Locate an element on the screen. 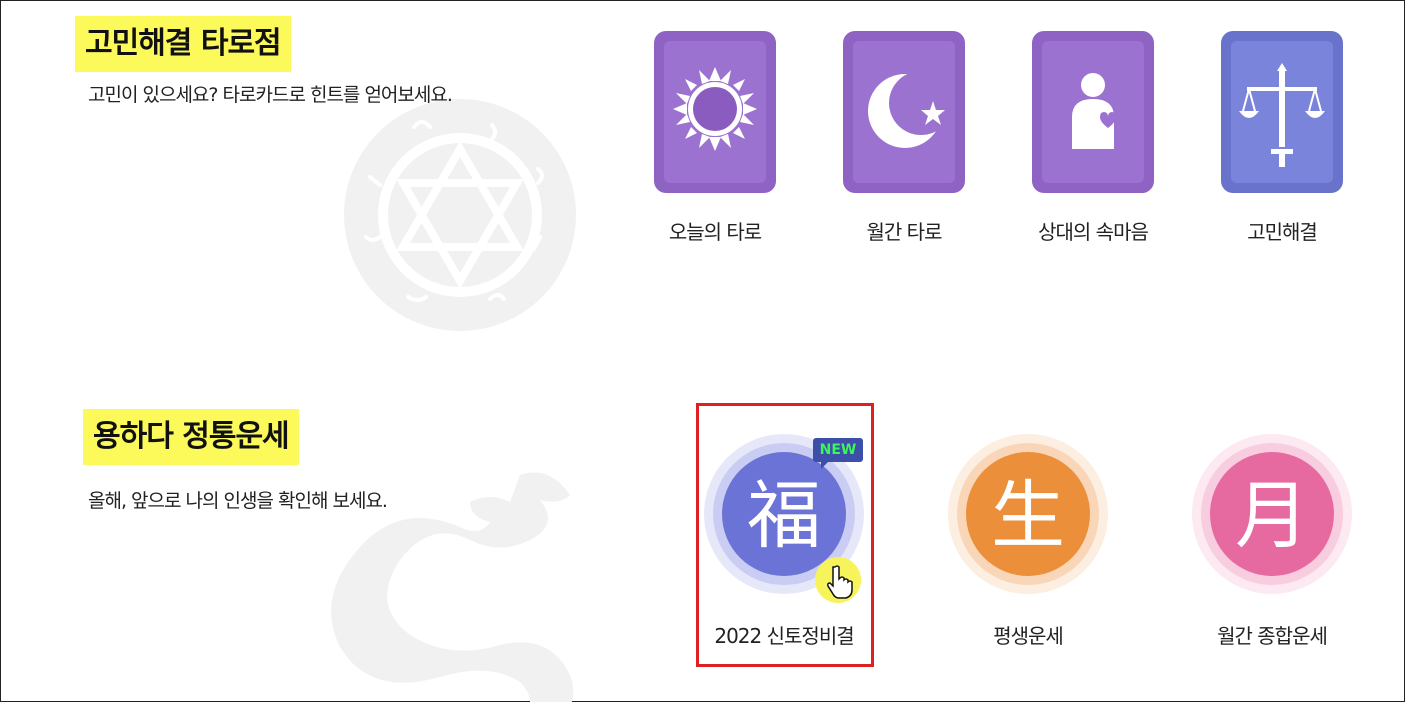  fortune-item-lifetime-label: 평생운세 is located at coordinates (1028, 634).